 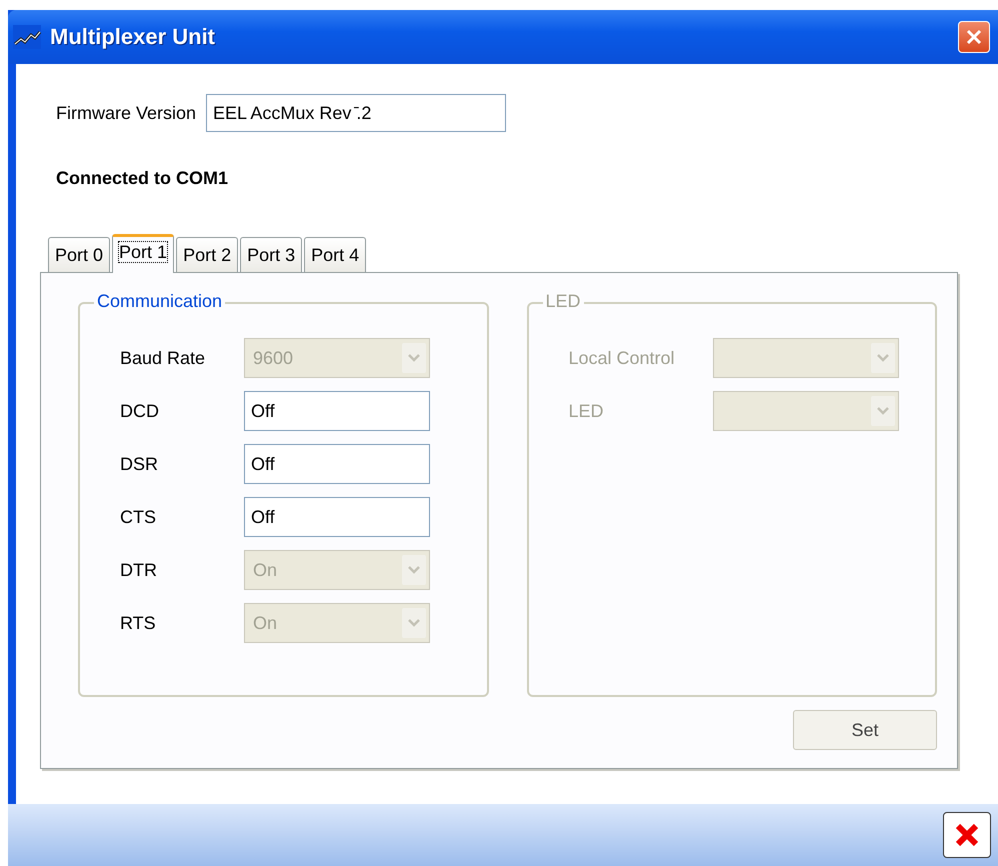 What do you see at coordinates (27, 37) in the screenshot?
I see `chart-icon` at bounding box center [27, 37].